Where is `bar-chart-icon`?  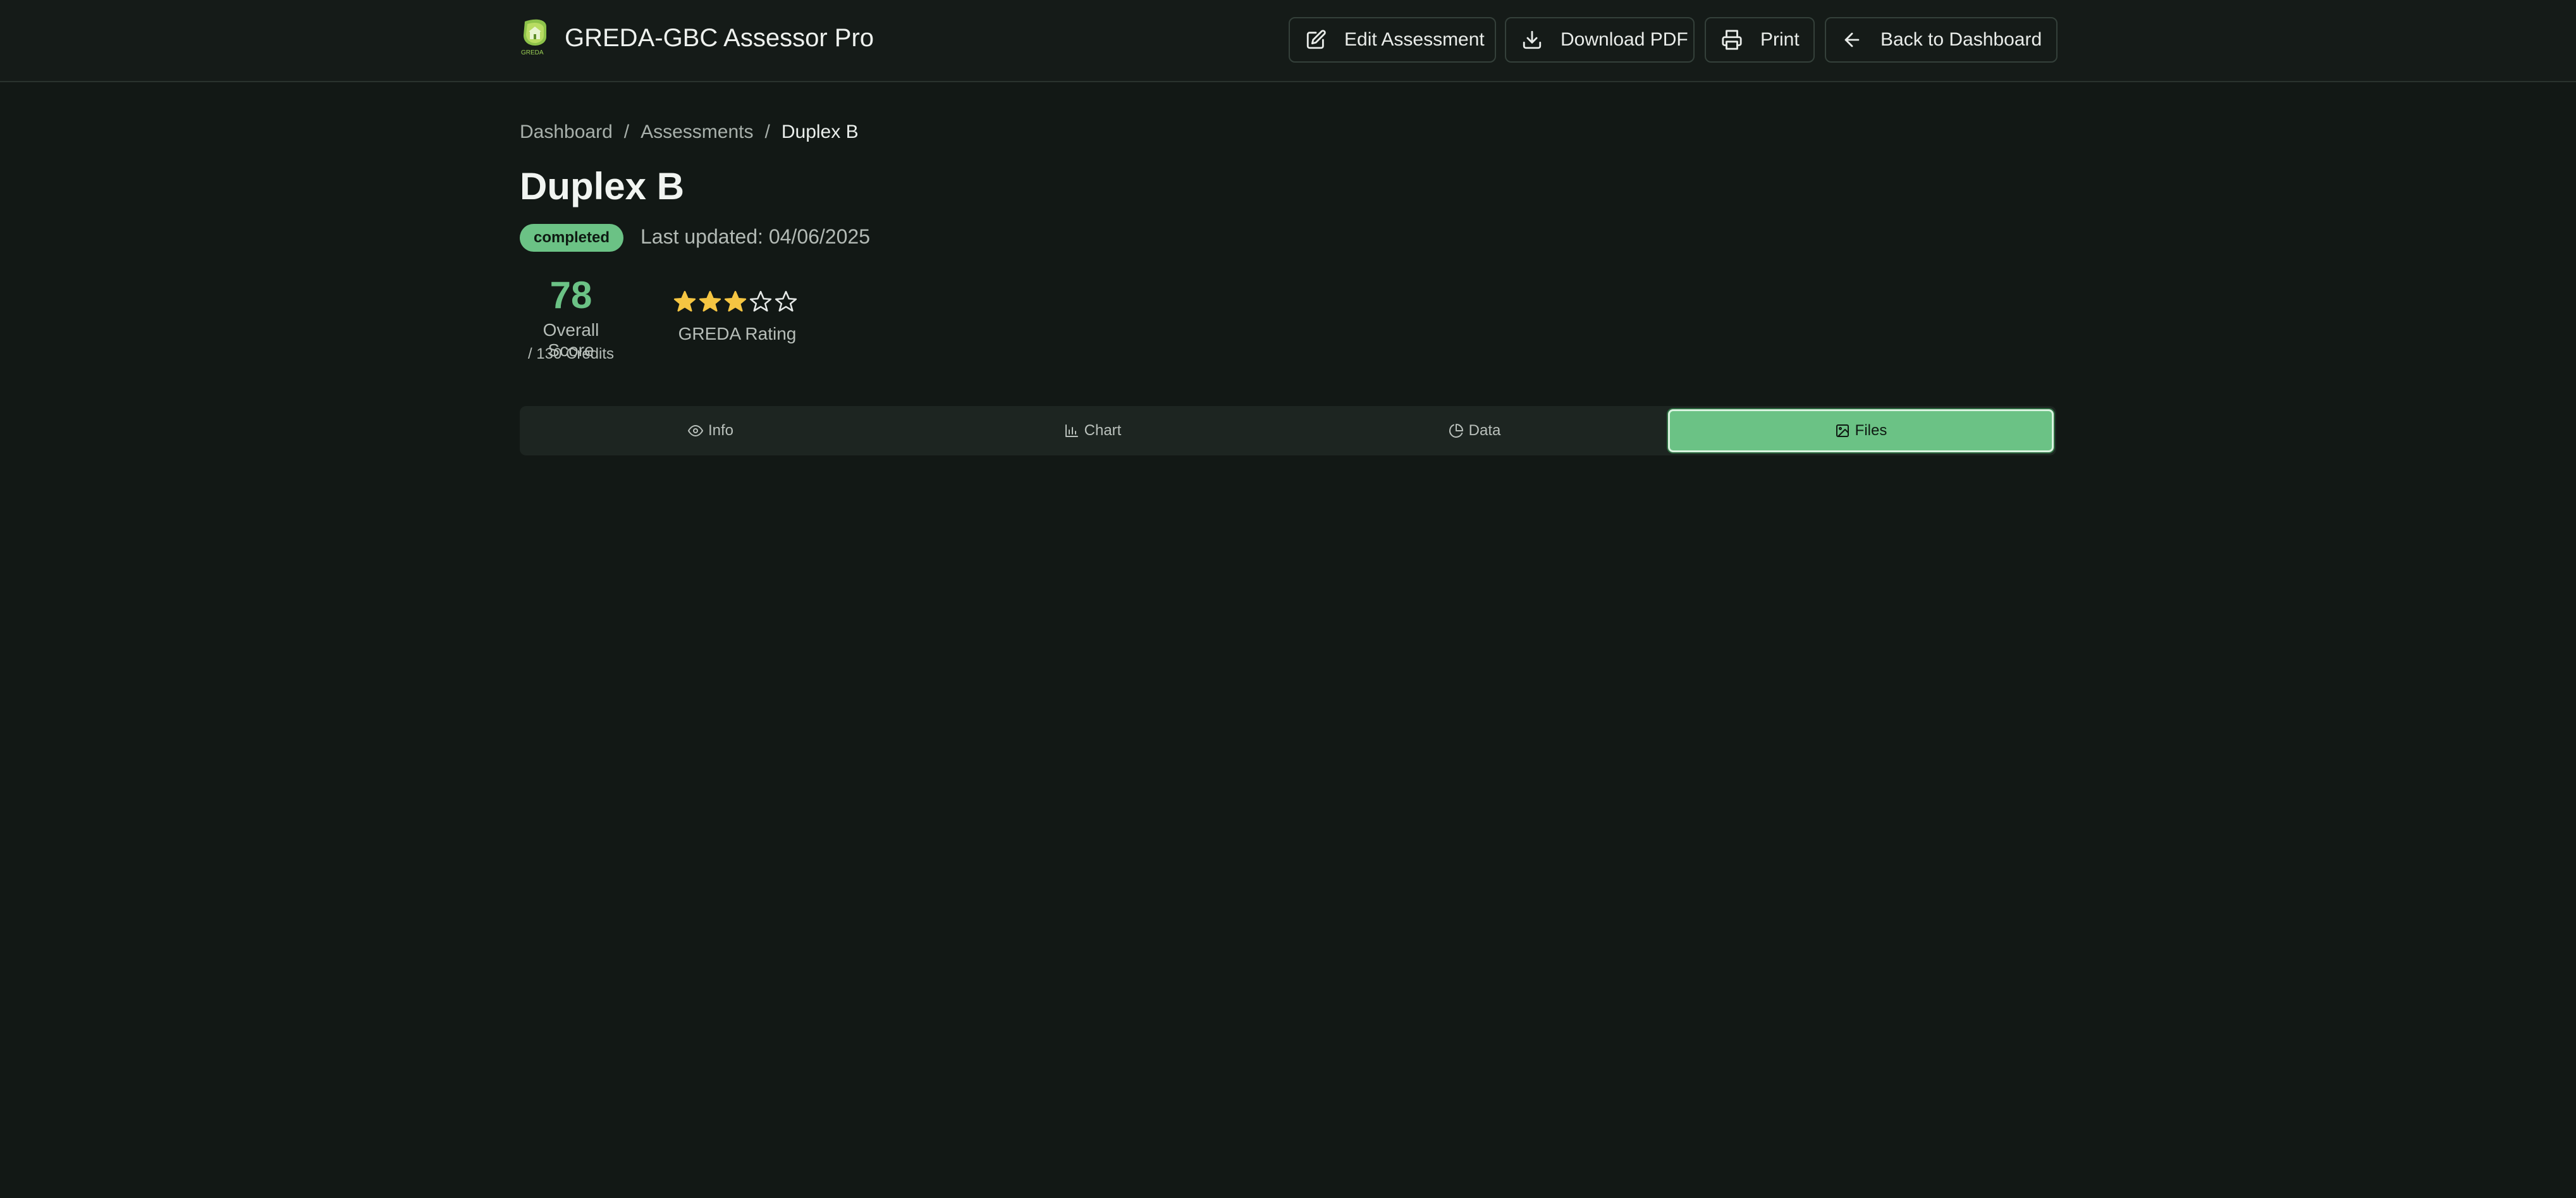
bar-chart-icon is located at coordinates (1071, 430).